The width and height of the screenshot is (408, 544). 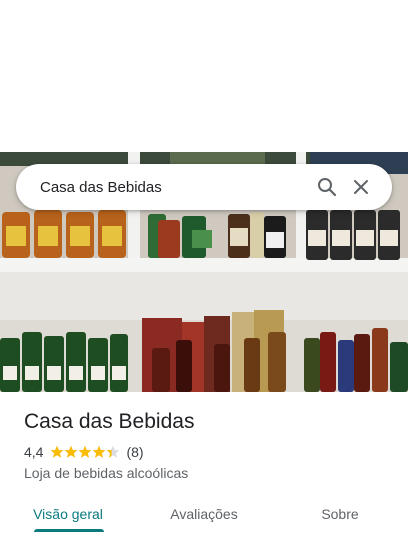 What do you see at coordinates (134, 452) in the screenshot?
I see `review-count: (8)` at bounding box center [134, 452].